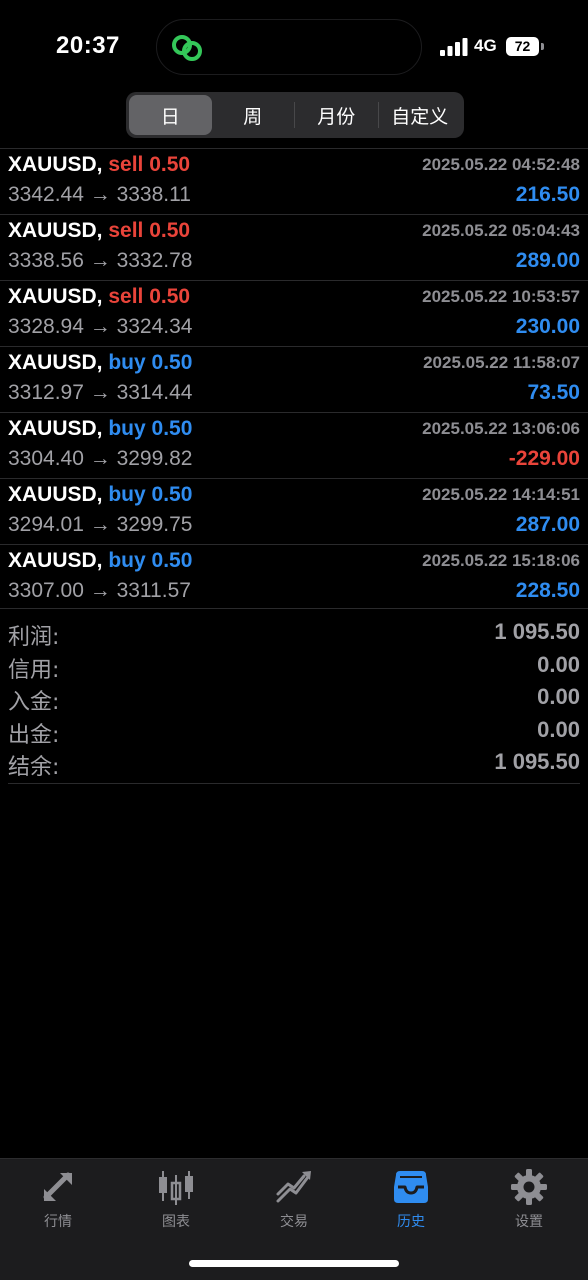 The width and height of the screenshot is (588, 1280). I want to click on tab-quotes: 行情, so click(58, 1202).